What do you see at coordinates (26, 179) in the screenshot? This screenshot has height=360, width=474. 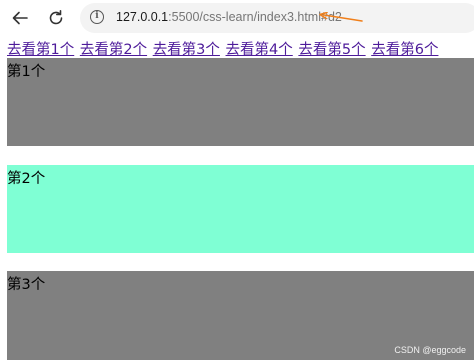 I see `section-label-2: 第2个` at bounding box center [26, 179].